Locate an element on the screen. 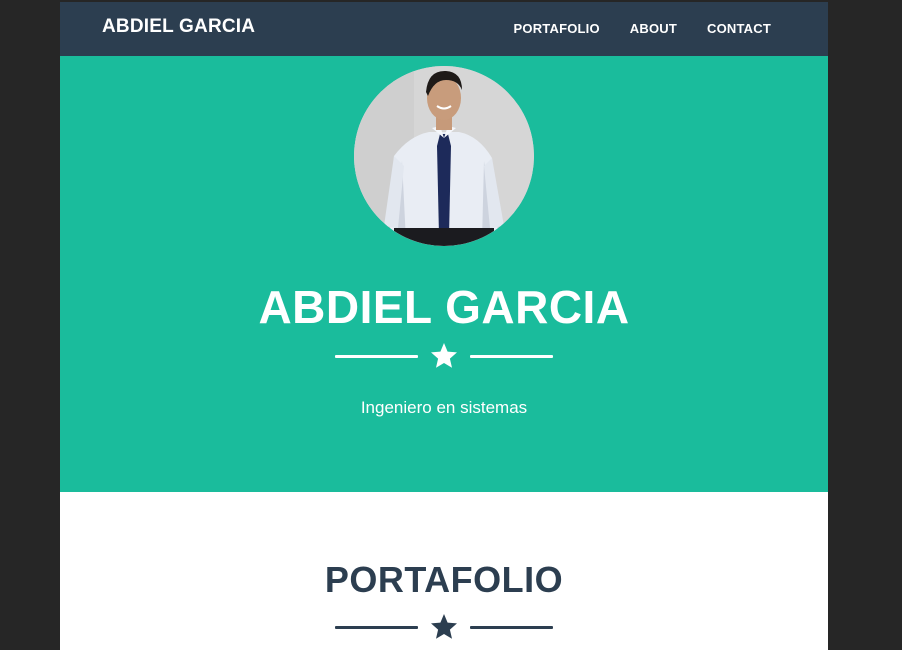 The image size is (902, 650). nav-link-about: ABOUT is located at coordinates (653, 28).